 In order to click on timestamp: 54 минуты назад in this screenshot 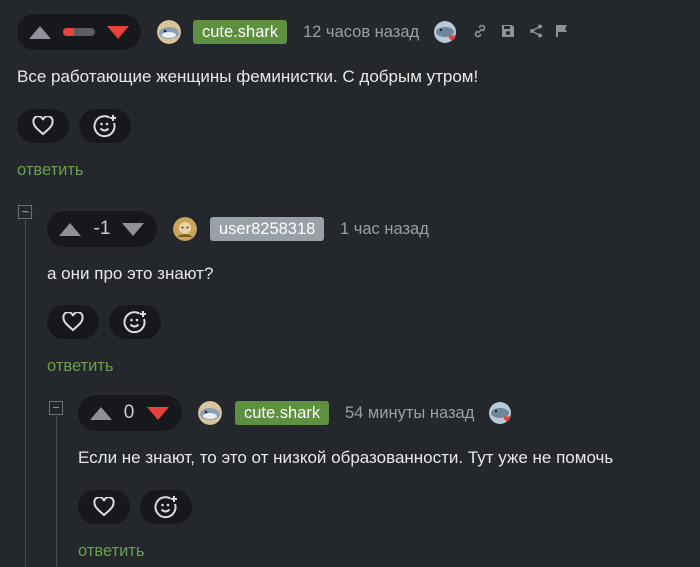, I will do `click(410, 413)`.